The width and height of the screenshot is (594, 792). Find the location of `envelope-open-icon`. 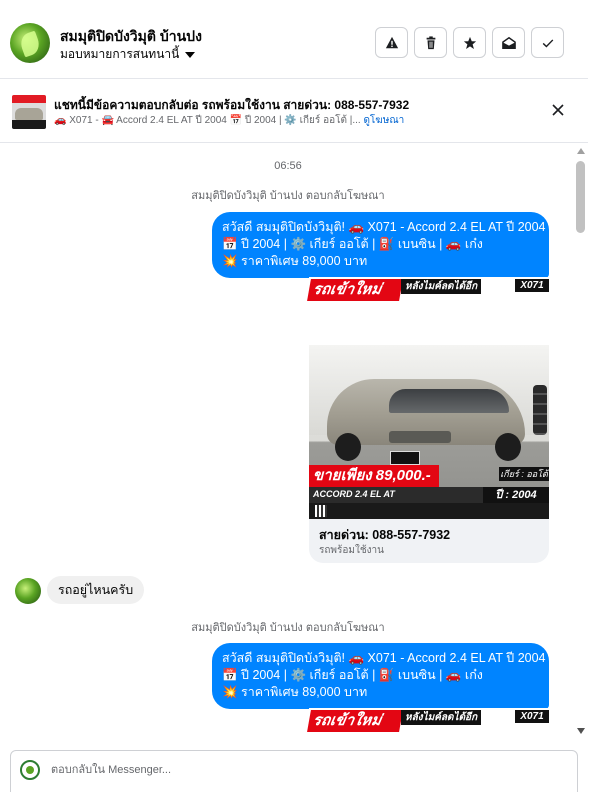

envelope-open-icon is located at coordinates (508, 42).